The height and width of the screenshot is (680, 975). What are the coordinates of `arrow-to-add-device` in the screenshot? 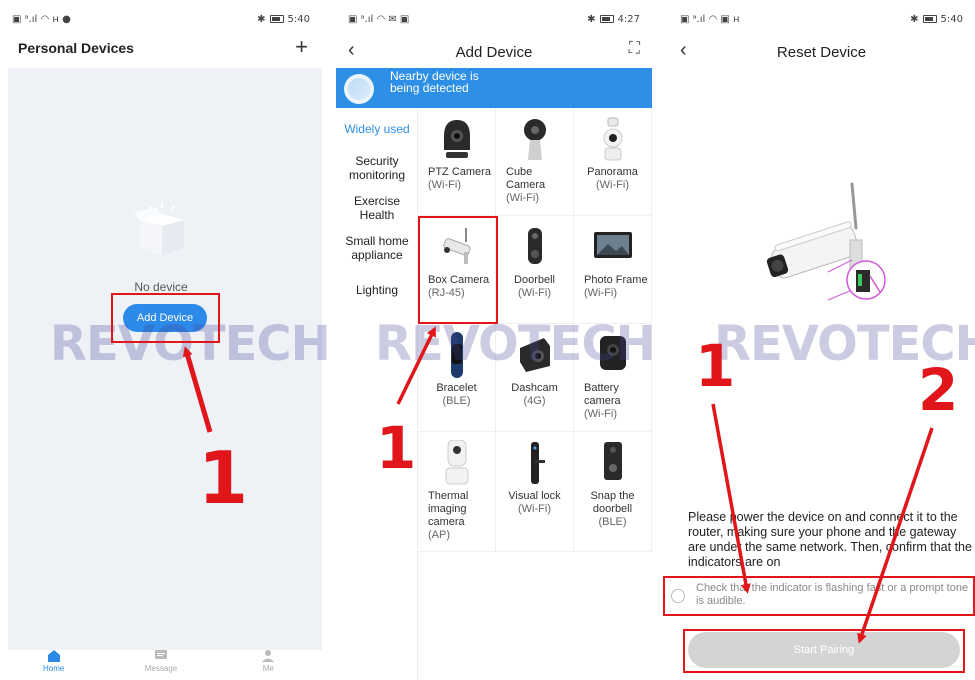 It's located at (197, 389).